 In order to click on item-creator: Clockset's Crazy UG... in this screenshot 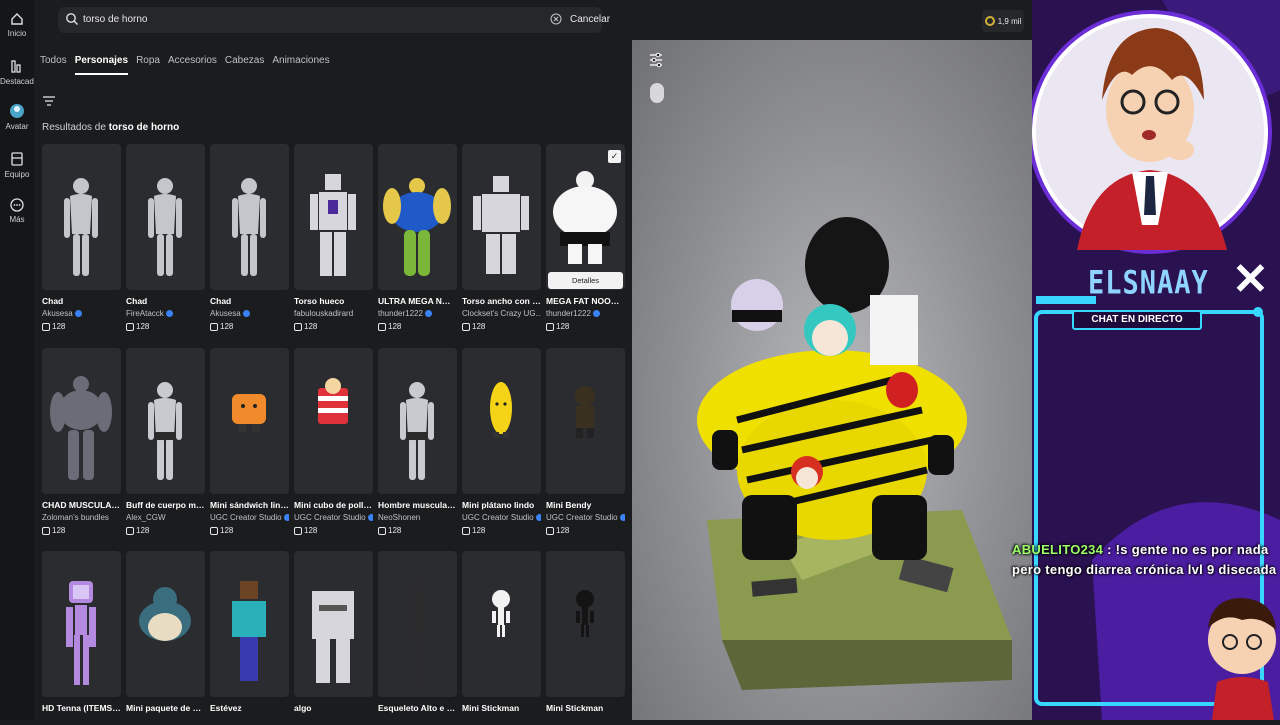, I will do `click(501, 313)`.